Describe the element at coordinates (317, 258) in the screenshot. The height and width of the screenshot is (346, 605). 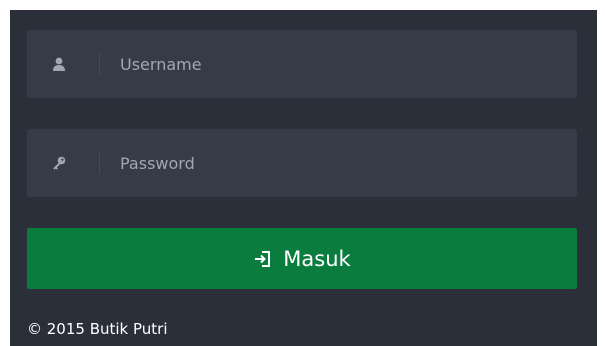
I see `login-button-label: Masuk` at that location.